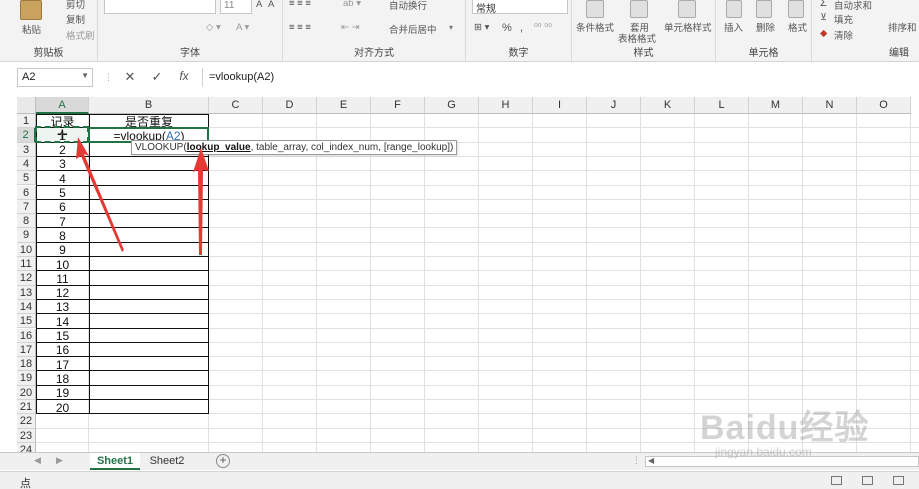  I want to click on formula-input: =vlookup(A2), so click(560, 77).